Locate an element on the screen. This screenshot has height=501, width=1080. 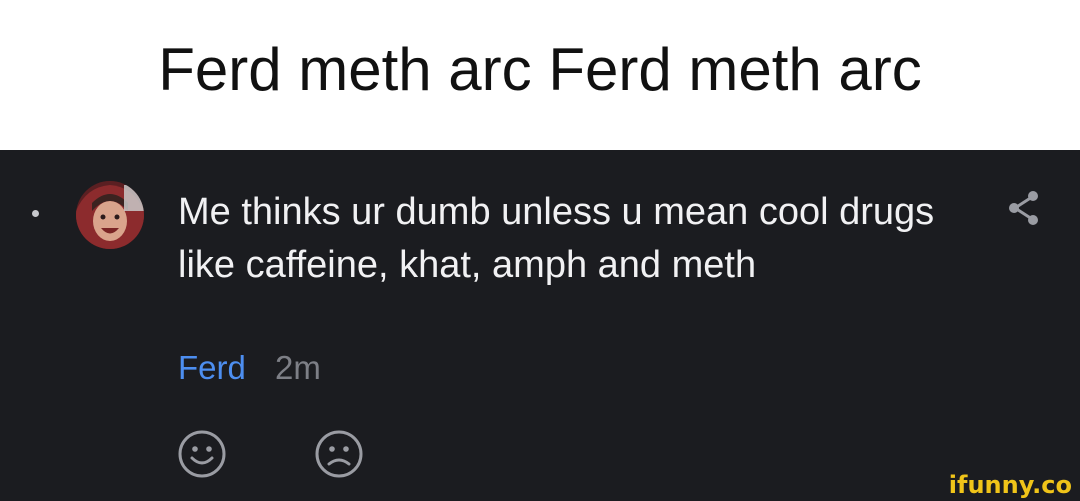
user-avatar is located at coordinates (110, 215).